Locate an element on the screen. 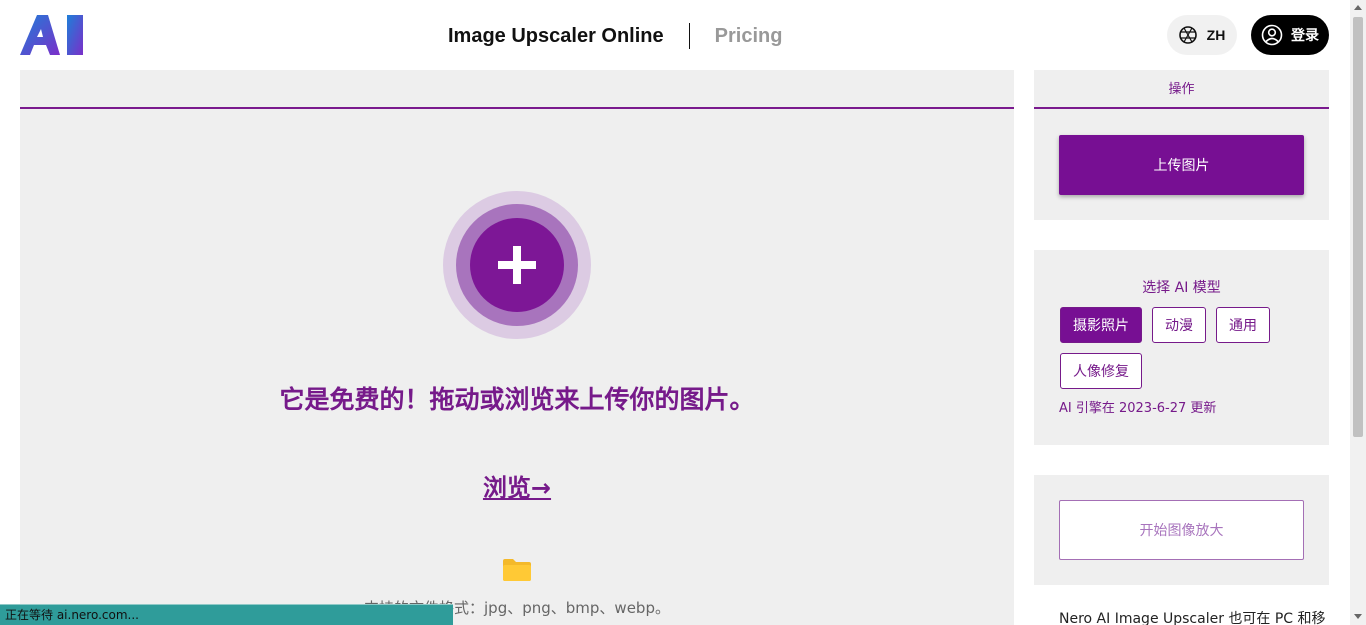  start-upscale-button: 开始图像放大 is located at coordinates (1181, 530).